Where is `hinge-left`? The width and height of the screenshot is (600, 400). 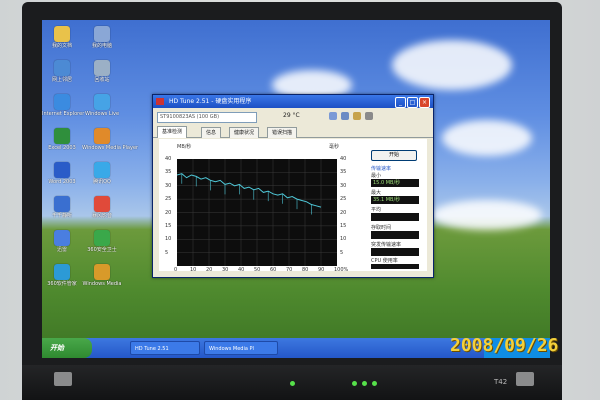 hinge-left is located at coordinates (63, 379).